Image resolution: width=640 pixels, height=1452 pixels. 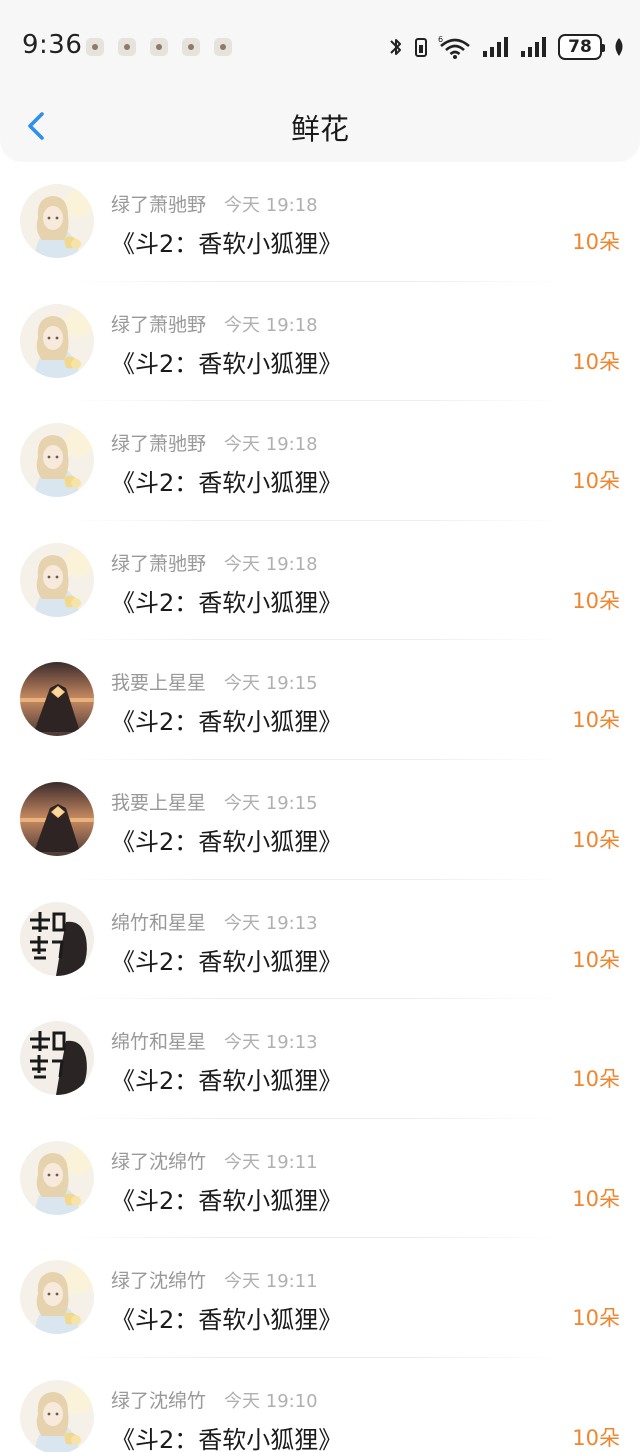 I want to click on top-bar: 9:36 6 78 鲜花, so click(x=320, y=81).